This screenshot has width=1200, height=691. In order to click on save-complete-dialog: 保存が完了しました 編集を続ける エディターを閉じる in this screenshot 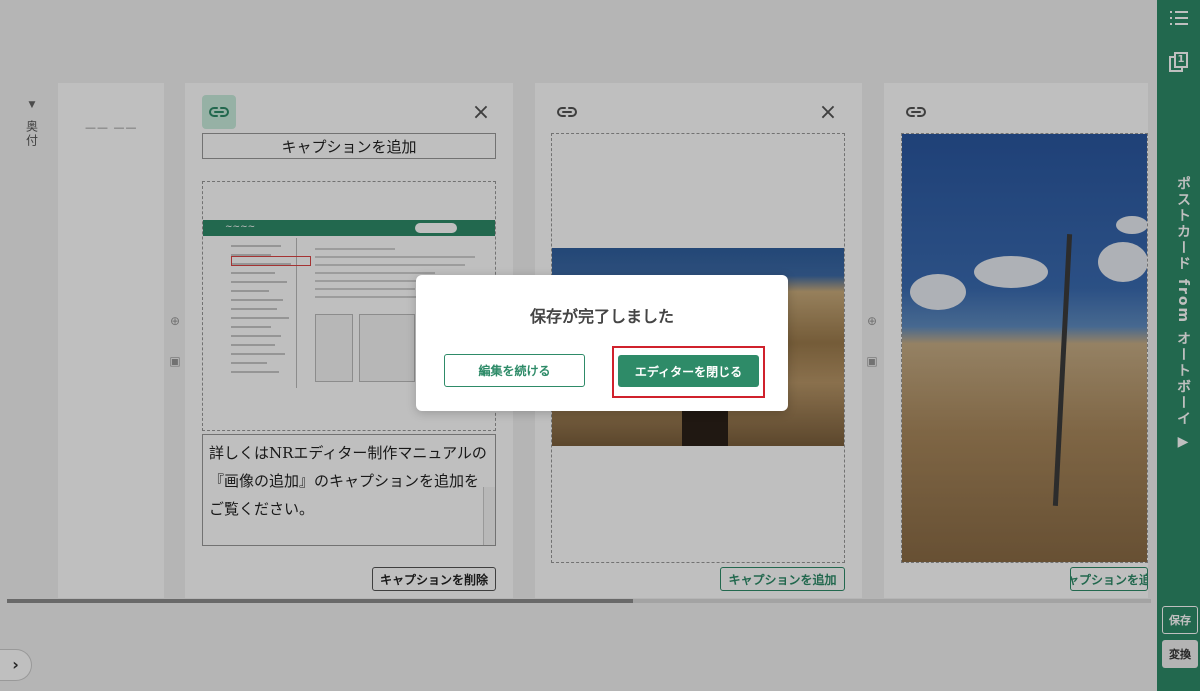, I will do `click(602, 343)`.